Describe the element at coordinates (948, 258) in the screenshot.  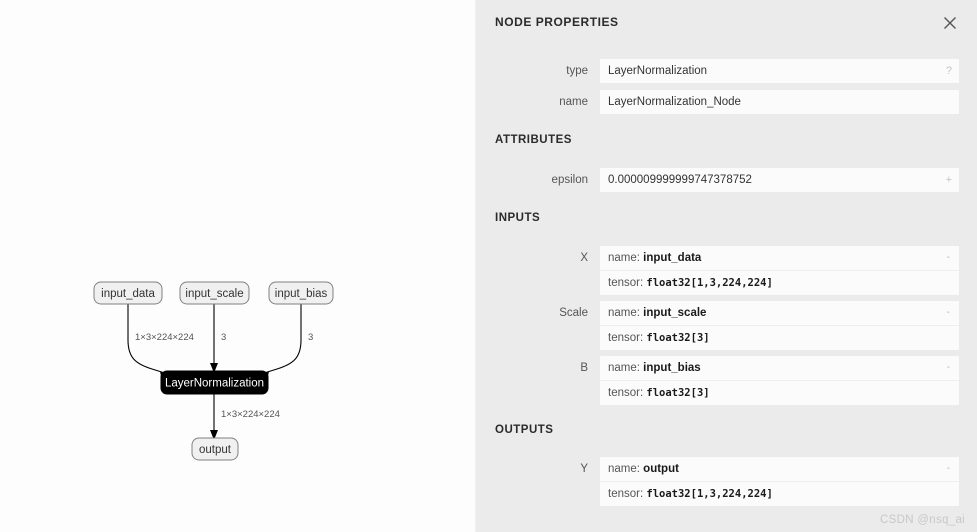
I see `collapse-icon-input-x: -` at that location.